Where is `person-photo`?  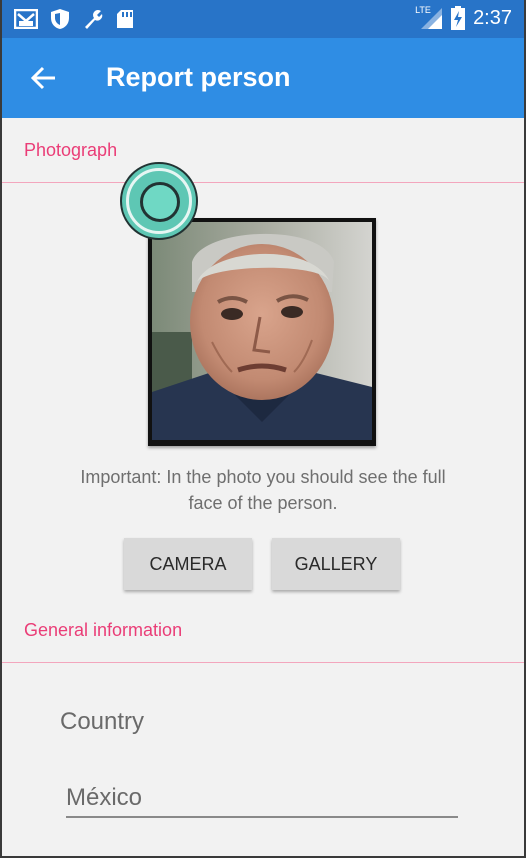
person-photo is located at coordinates (262, 332).